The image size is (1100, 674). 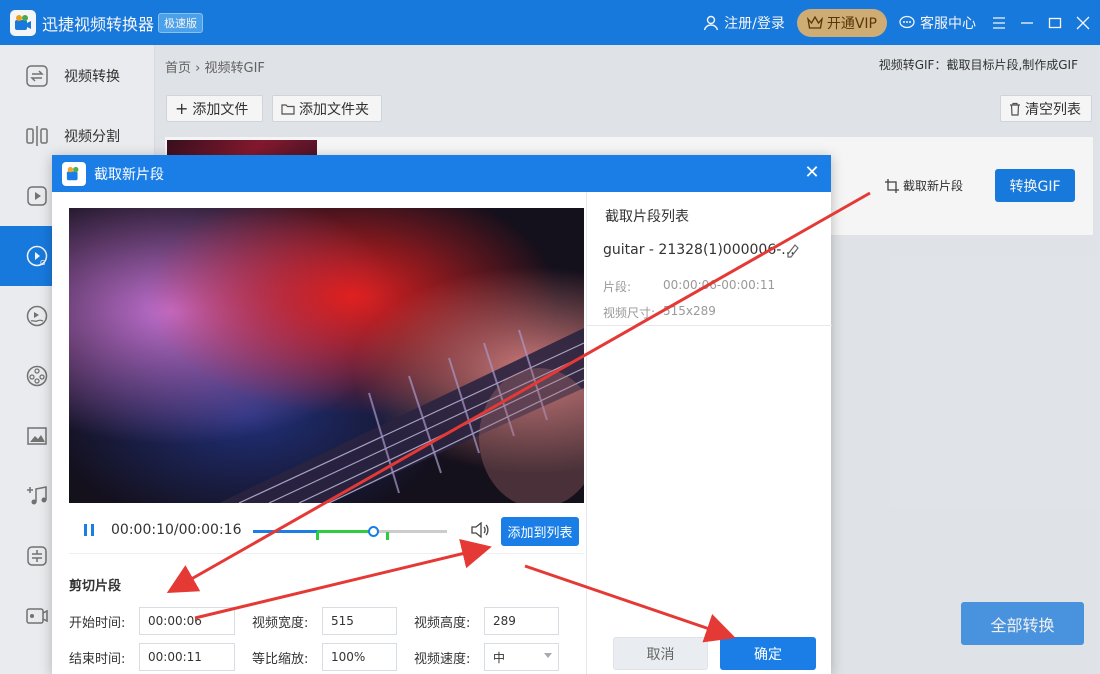 I want to click on end-time-input: 00:00:11, so click(x=187, y=657).